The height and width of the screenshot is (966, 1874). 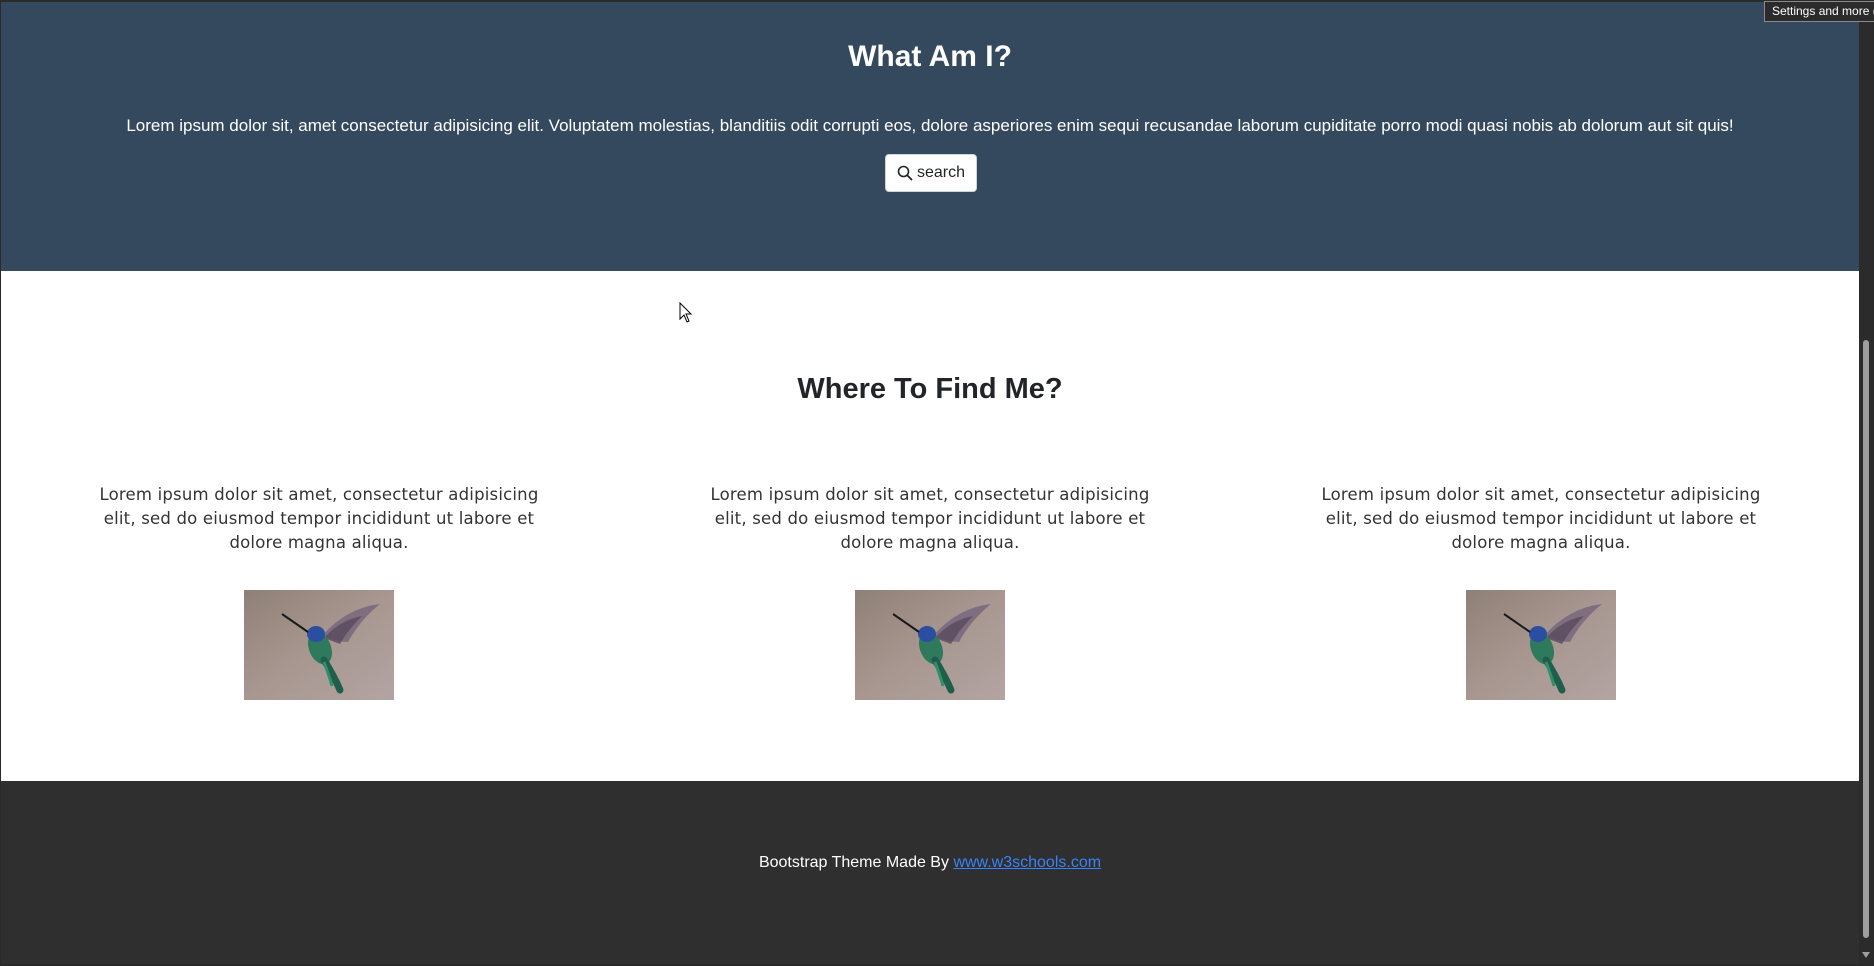 What do you see at coordinates (1819, 11) in the screenshot?
I see `settings-tooltip: Settings and more (Alt+F)` at bounding box center [1819, 11].